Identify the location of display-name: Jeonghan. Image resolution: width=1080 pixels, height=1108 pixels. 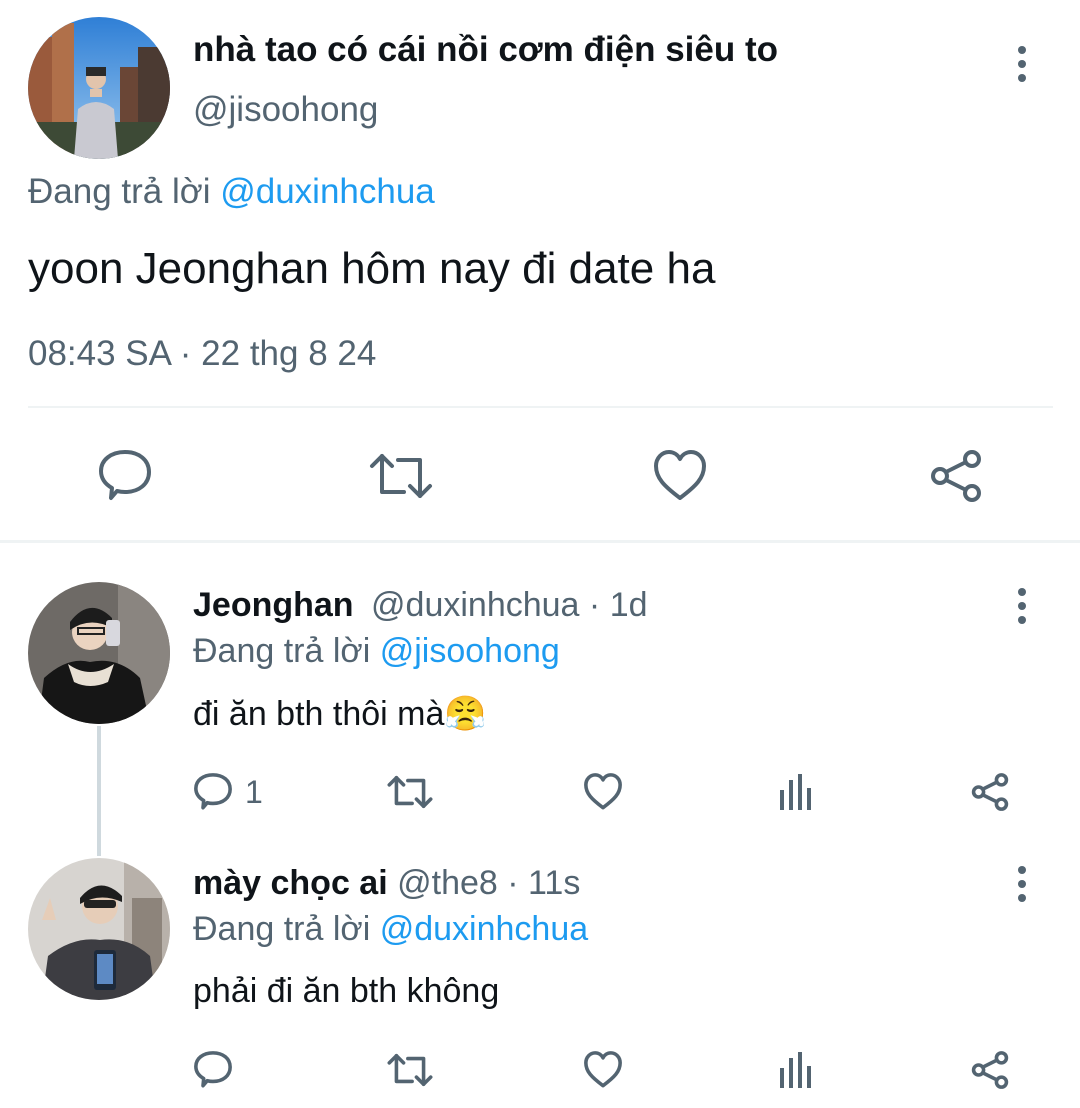
(273, 605).